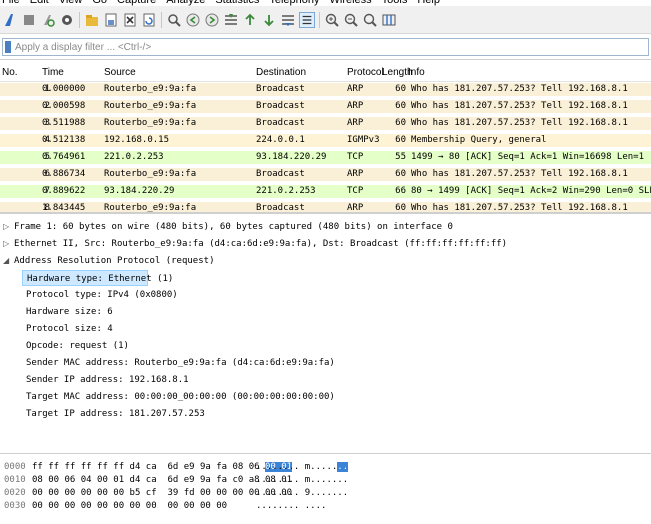  What do you see at coordinates (280, 208) in the screenshot?
I see `cell-destination: Broadcast` at bounding box center [280, 208].